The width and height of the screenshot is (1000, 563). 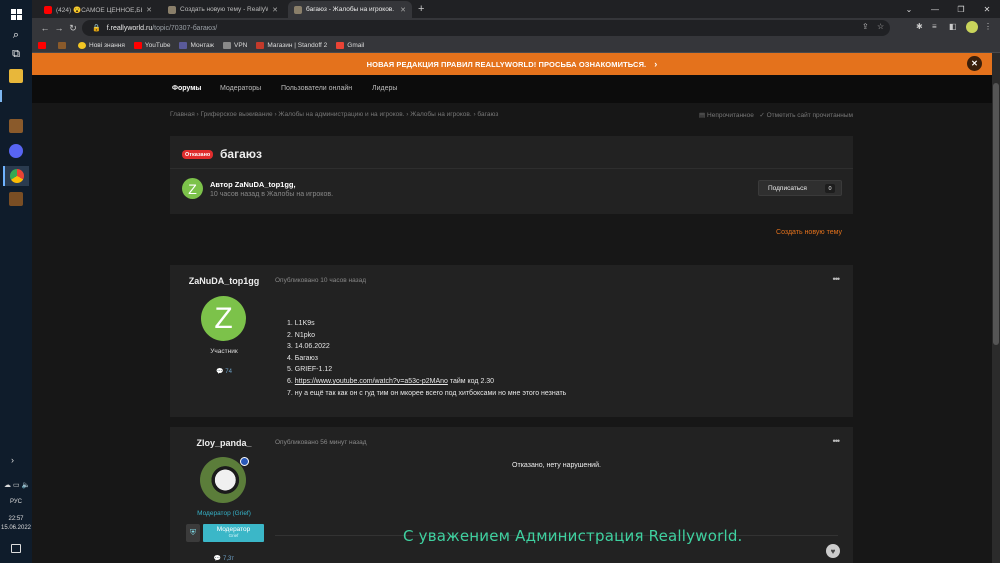 What do you see at coordinates (350, 9) in the screenshot?
I see `tab-active-topic: багаюз - Жалобы на игроков. - ✕` at bounding box center [350, 9].